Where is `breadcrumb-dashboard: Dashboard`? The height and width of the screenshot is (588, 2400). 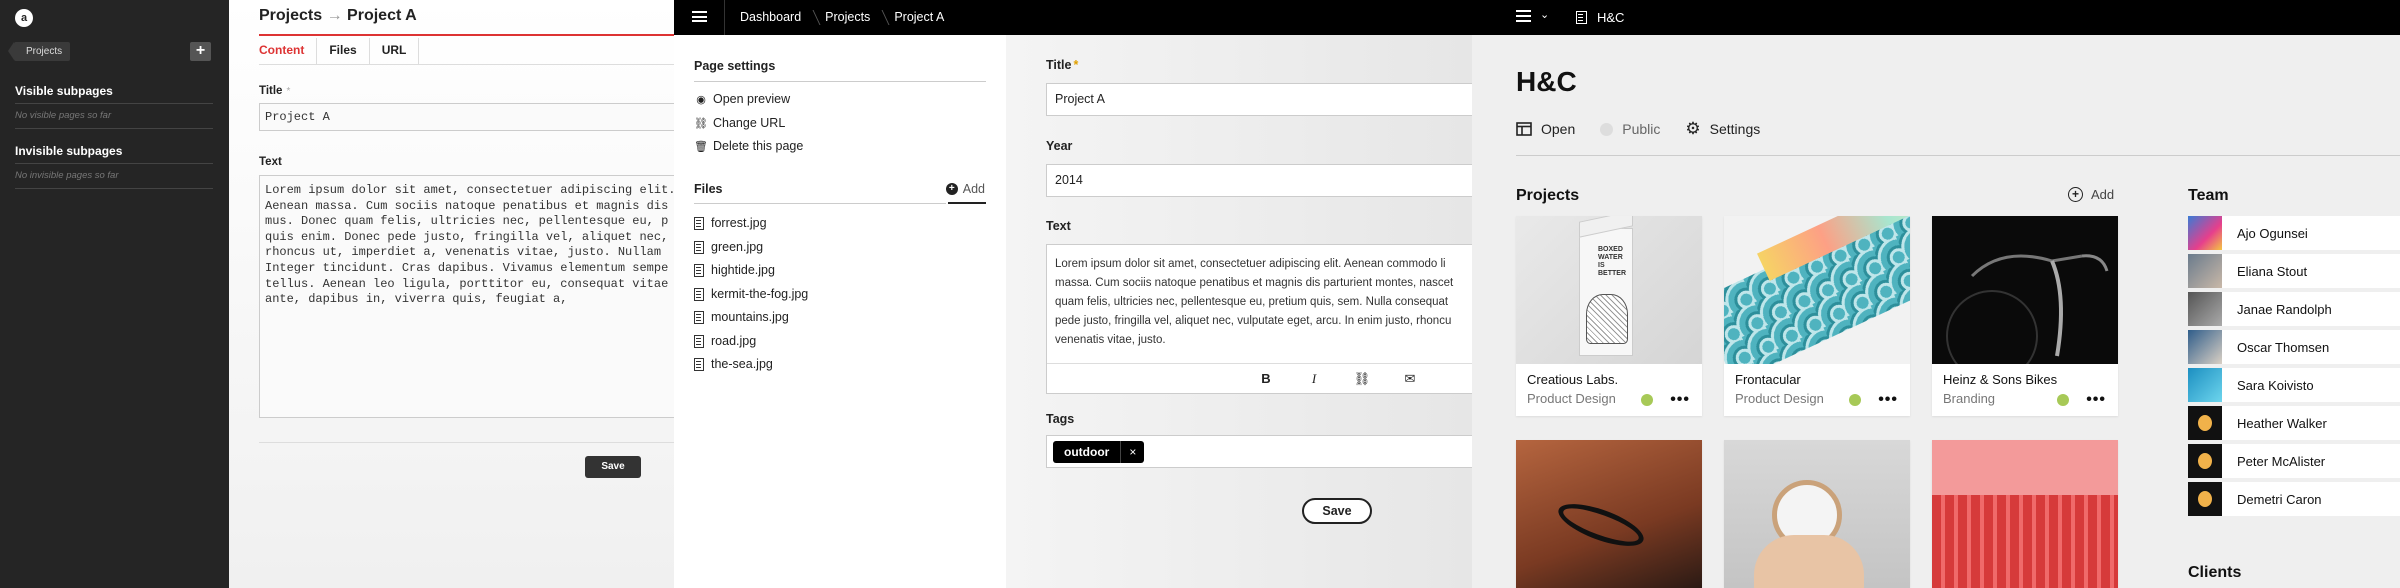
breadcrumb-dashboard: Dashboard is located at coordinates (782, 17).